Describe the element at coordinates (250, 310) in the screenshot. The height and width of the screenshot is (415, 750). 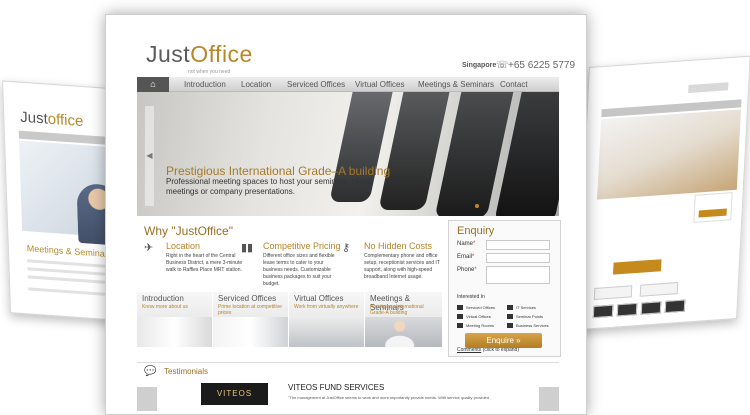
I see `tile-description: Prime location at competitive prices` at that location.